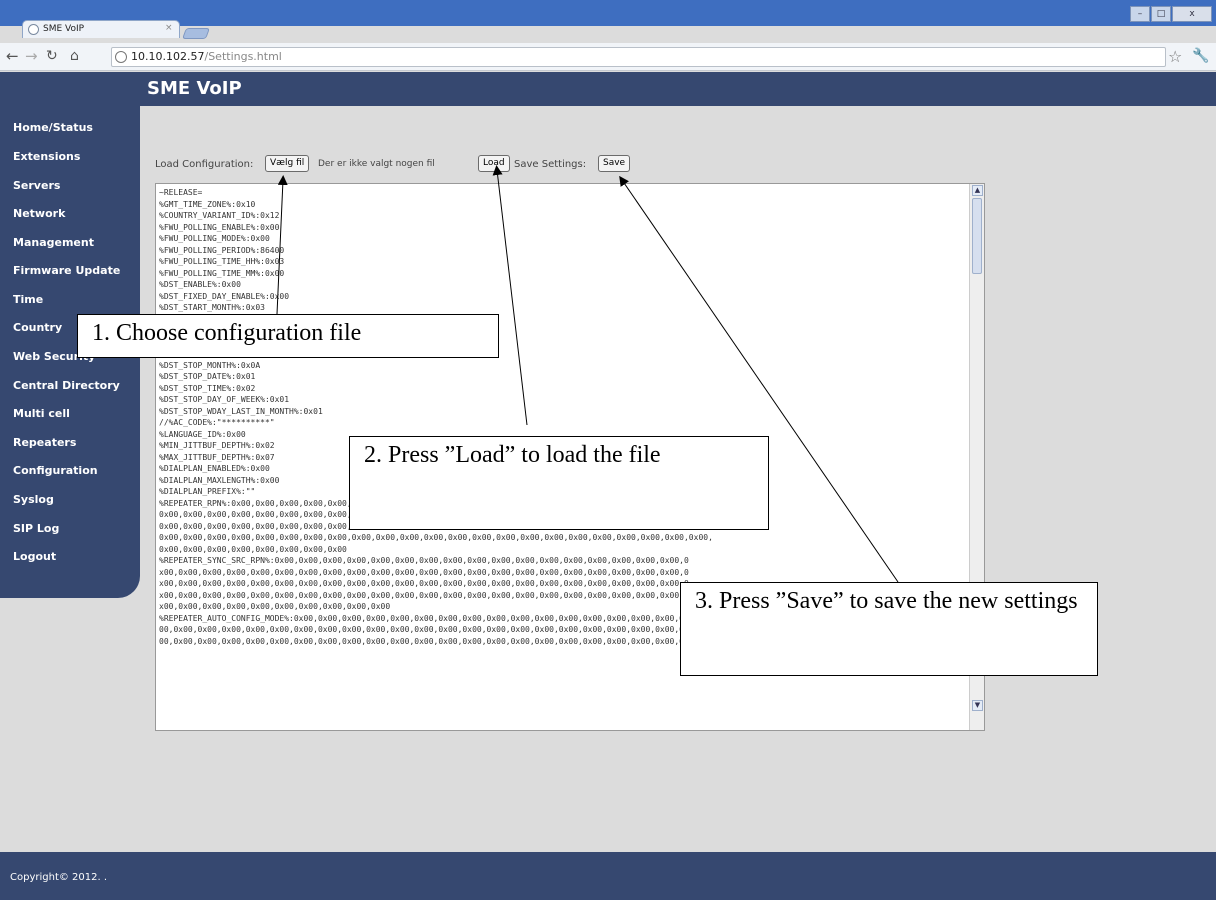 The width and height of the screenshot is (1216, 900). I want to click on page-footer: Copyright© 2012. ., so click(608, 876).